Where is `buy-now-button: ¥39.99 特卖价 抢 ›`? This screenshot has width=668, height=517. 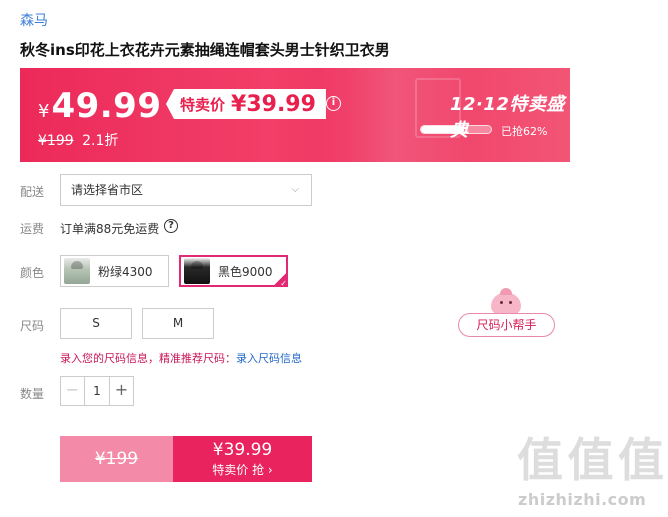
buy-now-button: ¥39.99 特卖价 抢 › is located at coordinates (242, 459).